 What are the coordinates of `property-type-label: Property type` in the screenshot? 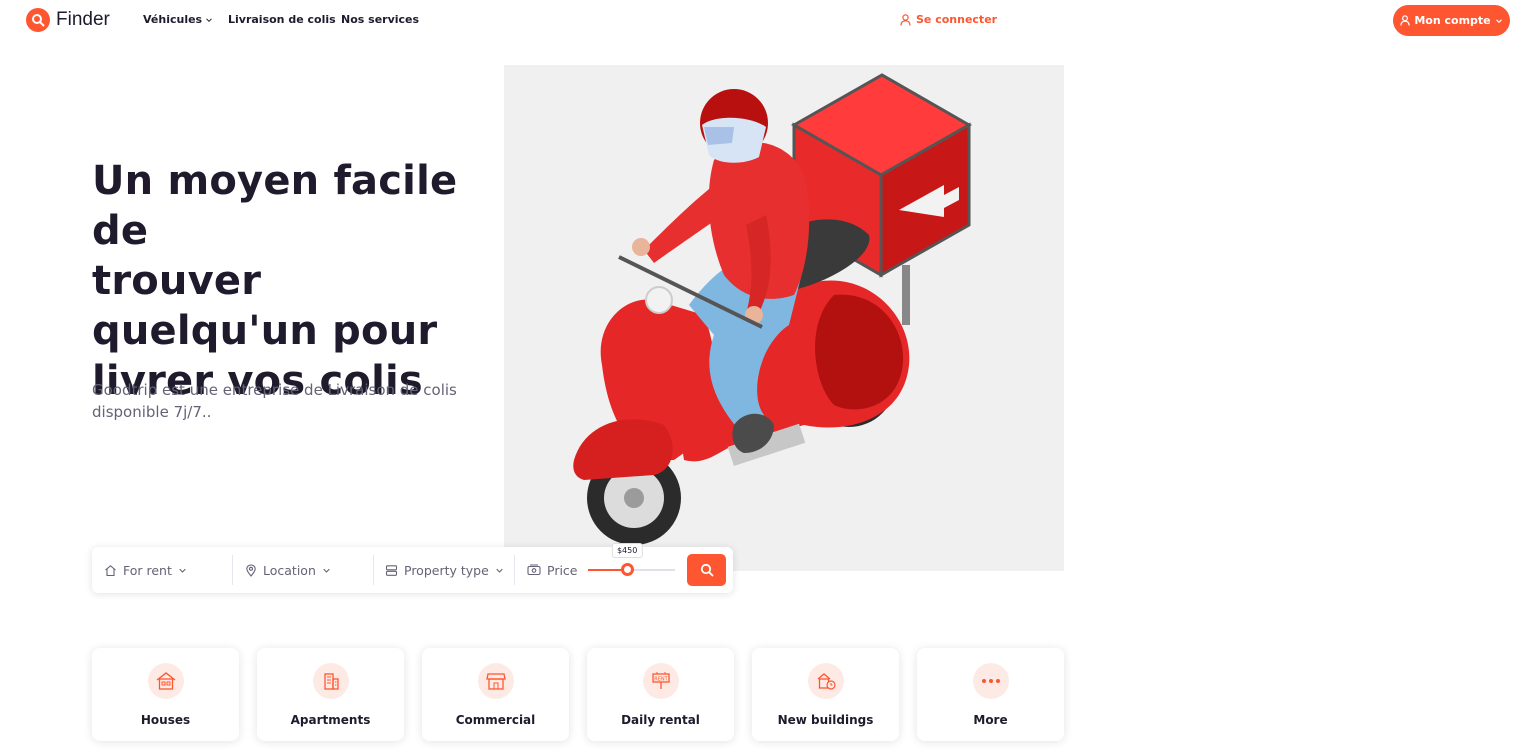 It's located at (446, 570).